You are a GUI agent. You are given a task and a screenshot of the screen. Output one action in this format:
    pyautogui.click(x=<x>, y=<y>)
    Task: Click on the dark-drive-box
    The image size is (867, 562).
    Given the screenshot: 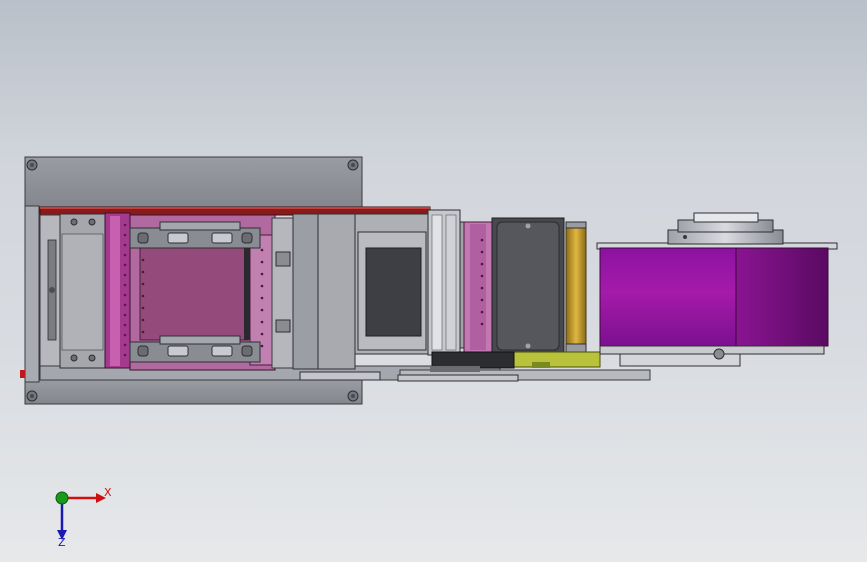 What is the action you would take?
    pyautogui.click(x=528, y=286)
    